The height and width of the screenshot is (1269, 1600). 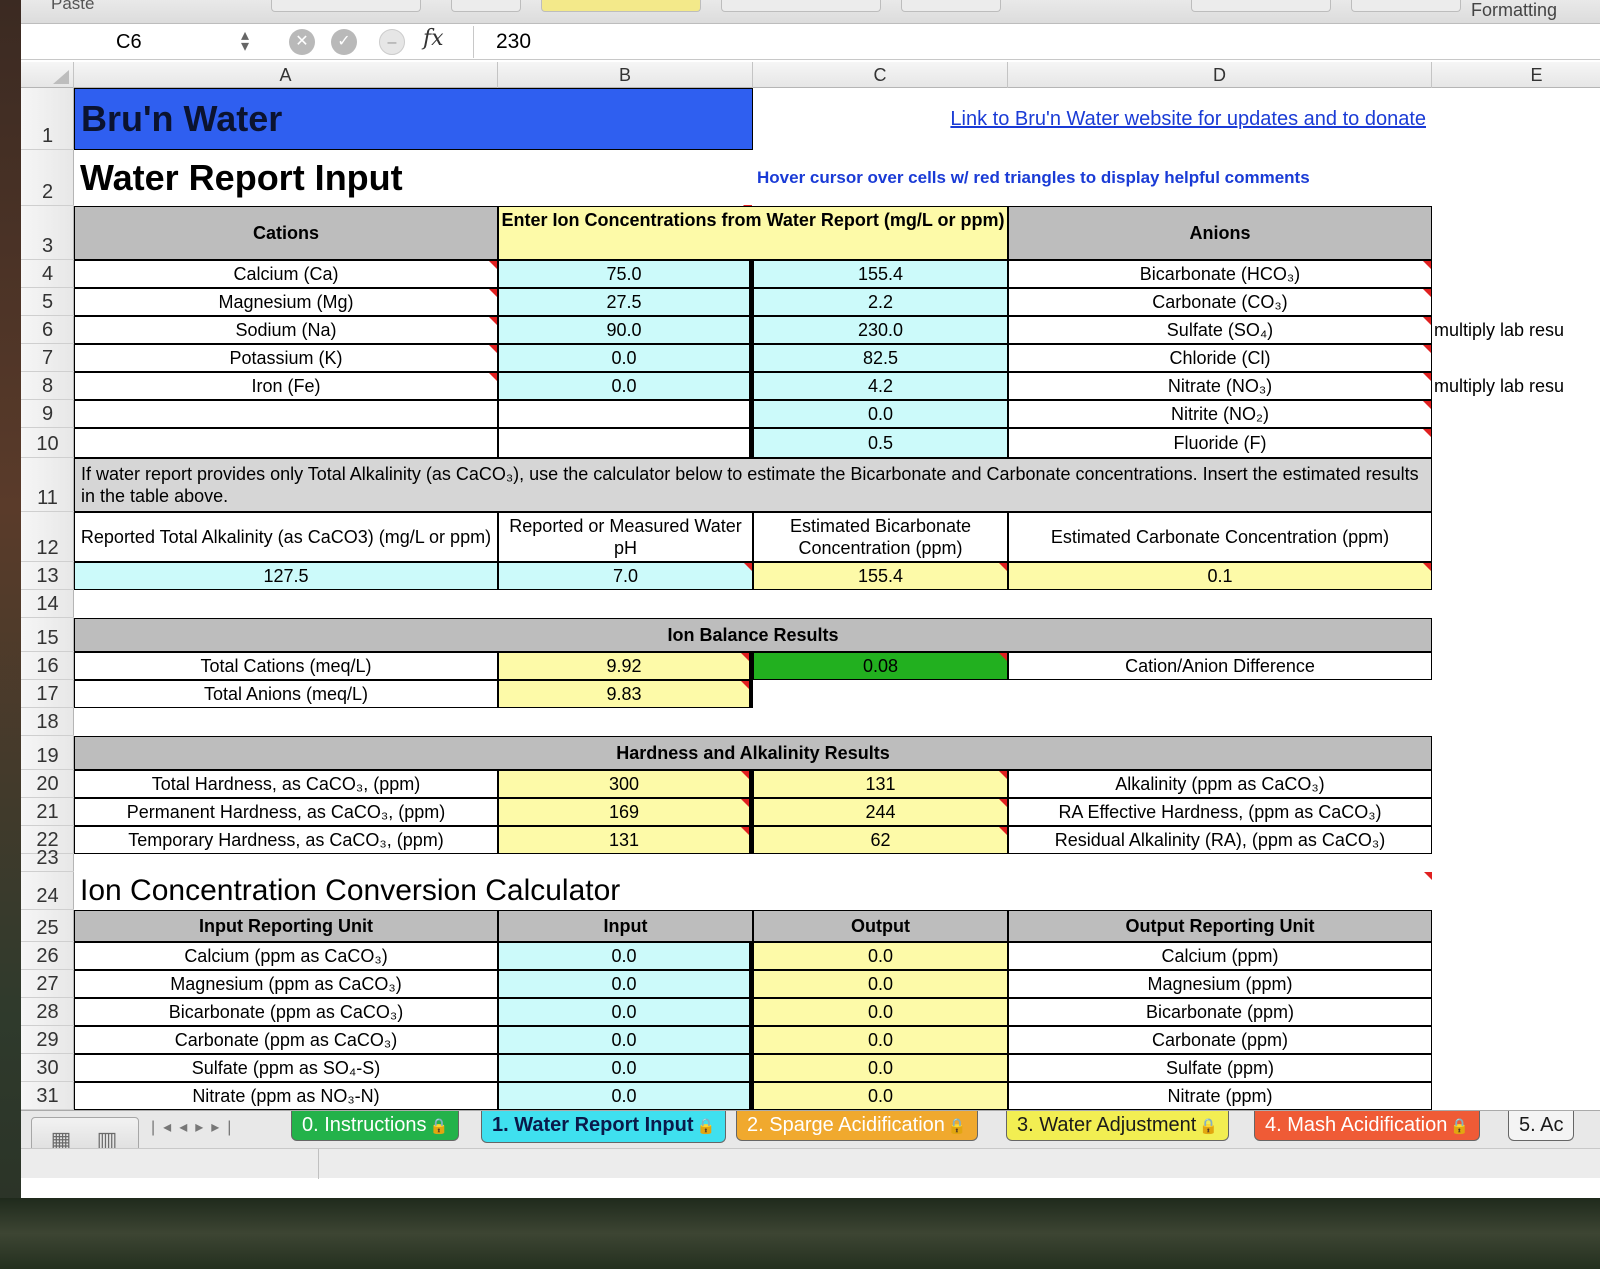 What do you see at coordinates (47, 859) in the screenshot?
I see `row-header-23: 23` at bounding box center [47, 859].